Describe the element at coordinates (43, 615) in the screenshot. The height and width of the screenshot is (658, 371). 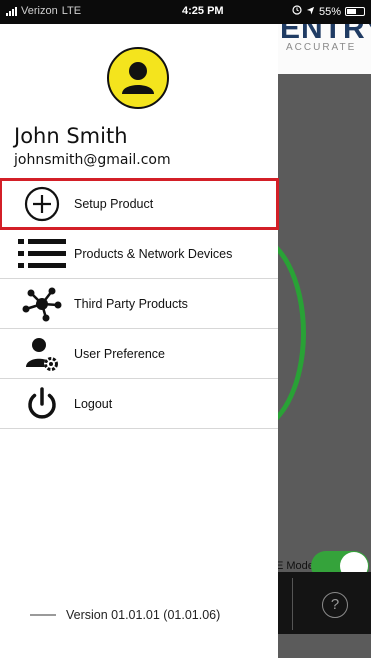
I see `divider` at that location.